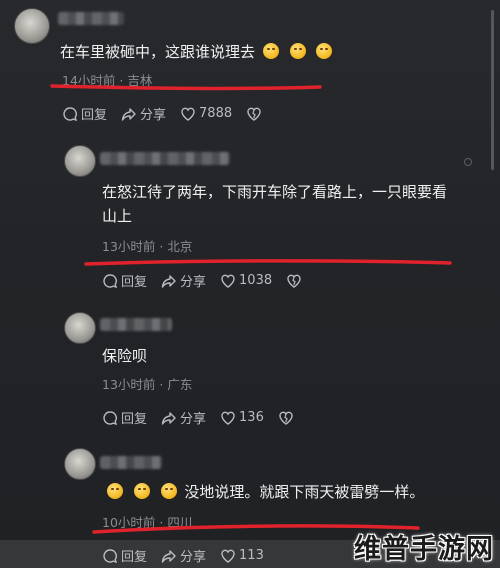 The image size is (500, 568). I want to click on comment-meta: 14小时前 · 吉林, so click(107, 79).